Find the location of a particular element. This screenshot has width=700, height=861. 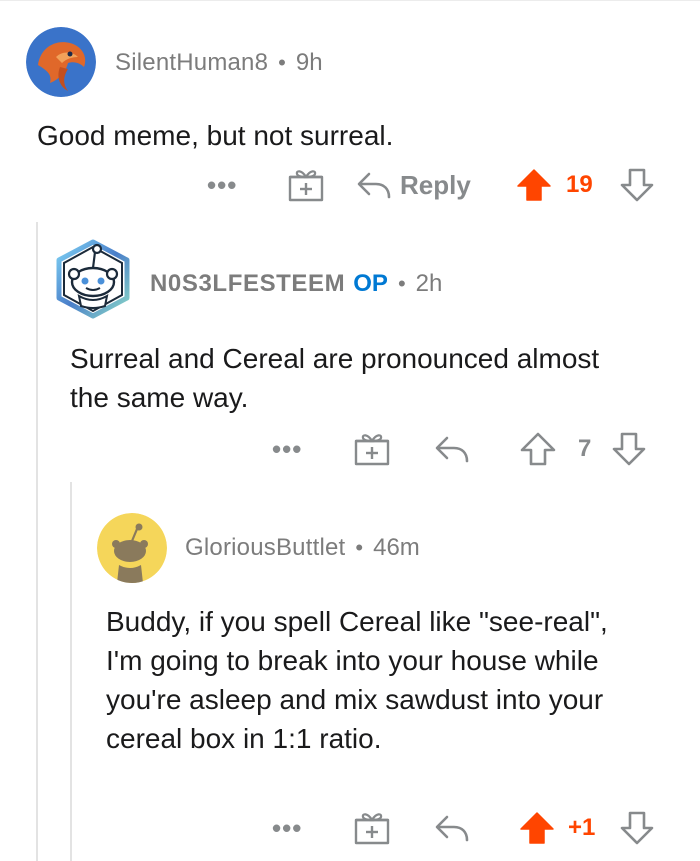

score-value: +1 is located at coordinates (582, 827).